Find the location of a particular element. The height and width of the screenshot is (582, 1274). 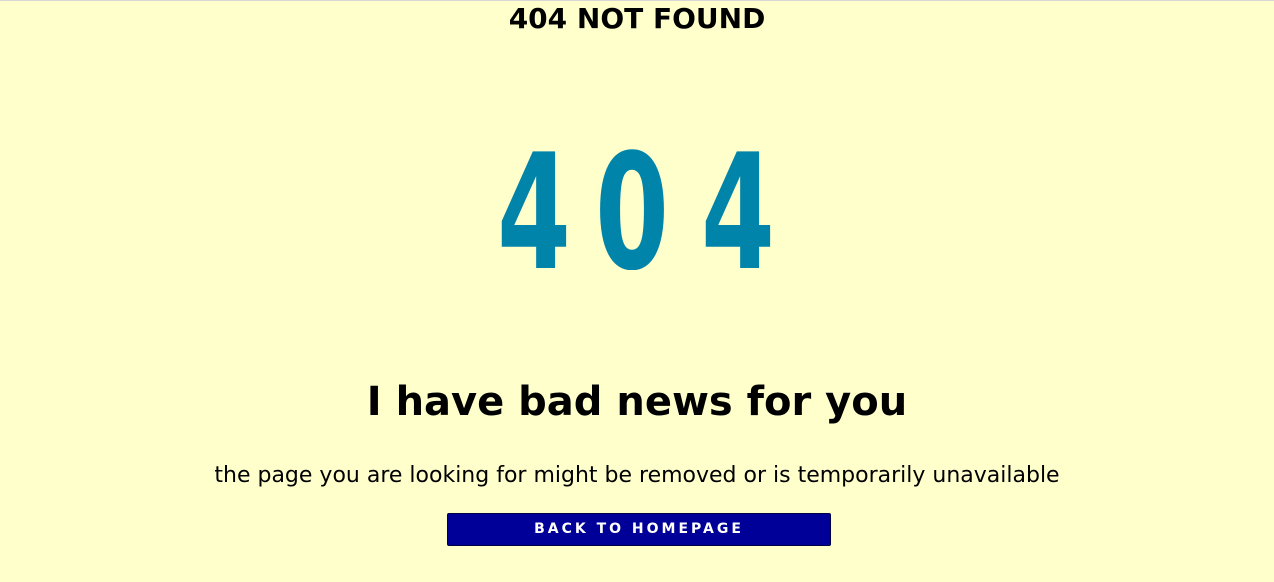

error-code-digits: 4 0 4 is located at coordinates (636, 208).